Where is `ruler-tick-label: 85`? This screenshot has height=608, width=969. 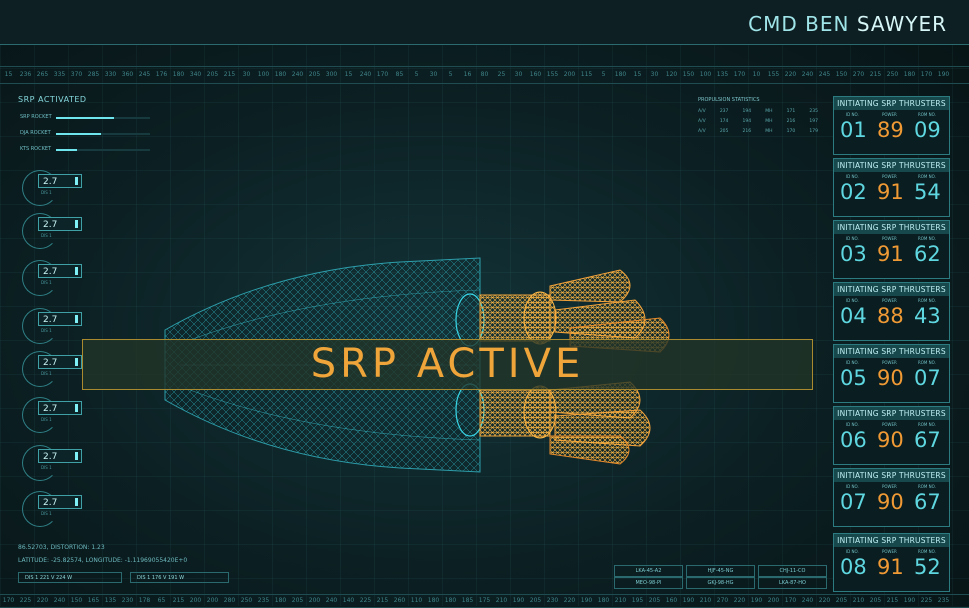
ruler-tick-label: 85 is located at coordinates (399, 74).